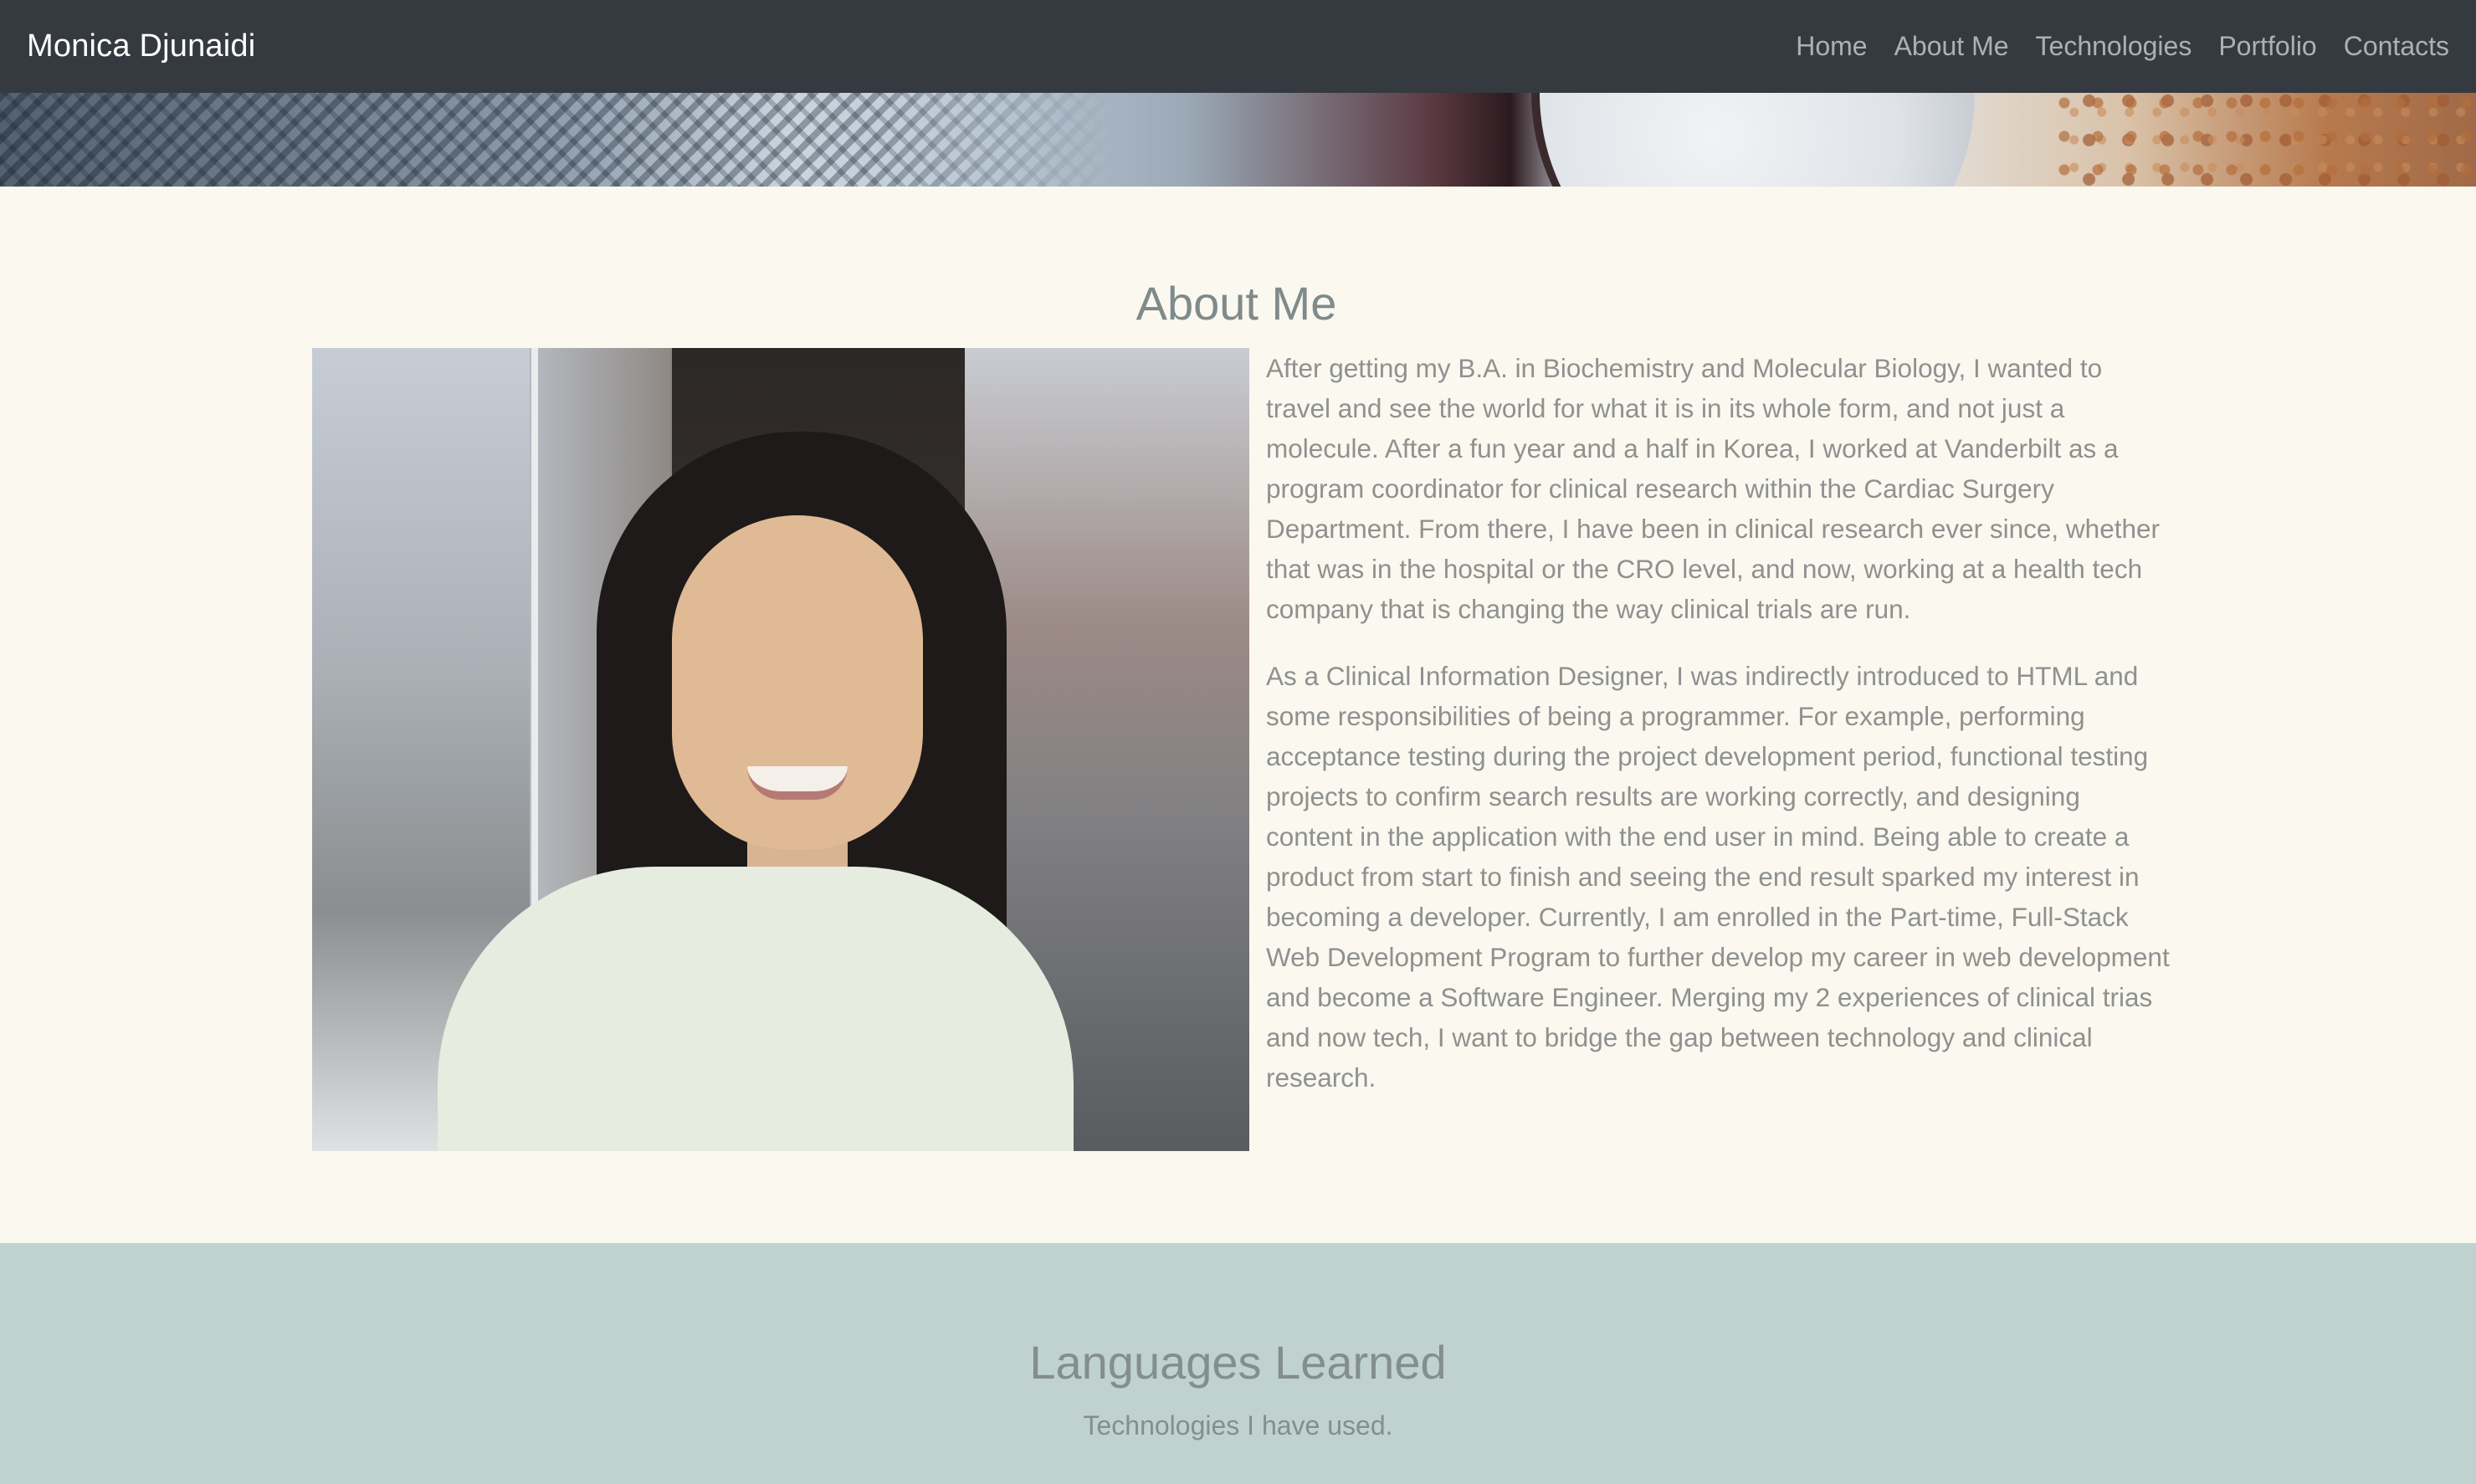 The image size is (2476, 1484). I want to click on hero-bowl, so click(1757, 140).